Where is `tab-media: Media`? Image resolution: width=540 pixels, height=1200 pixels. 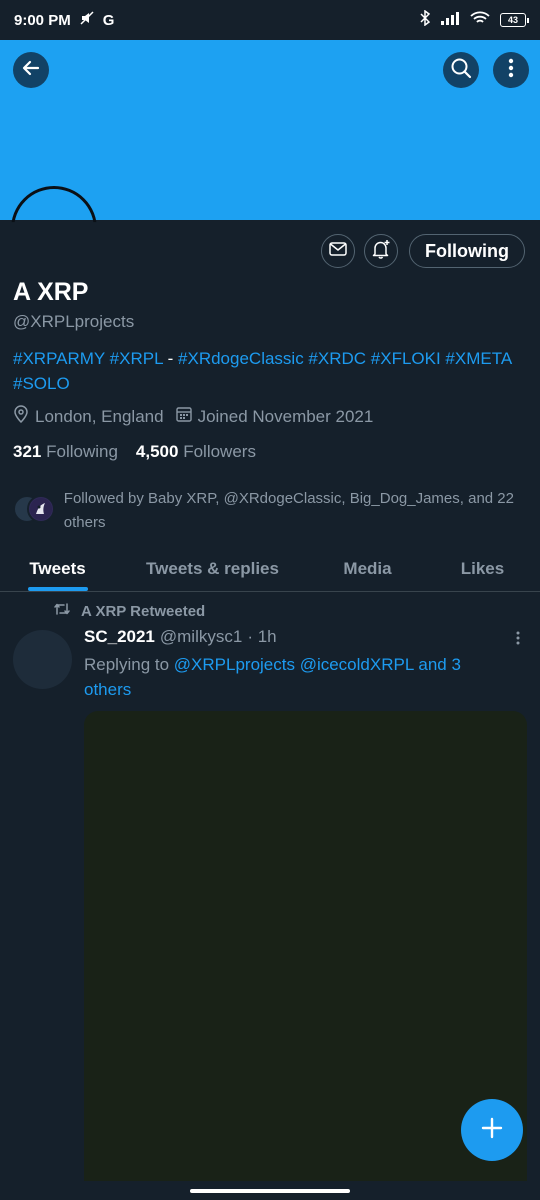 tab-media: Media is located at coordinates (367, 568).